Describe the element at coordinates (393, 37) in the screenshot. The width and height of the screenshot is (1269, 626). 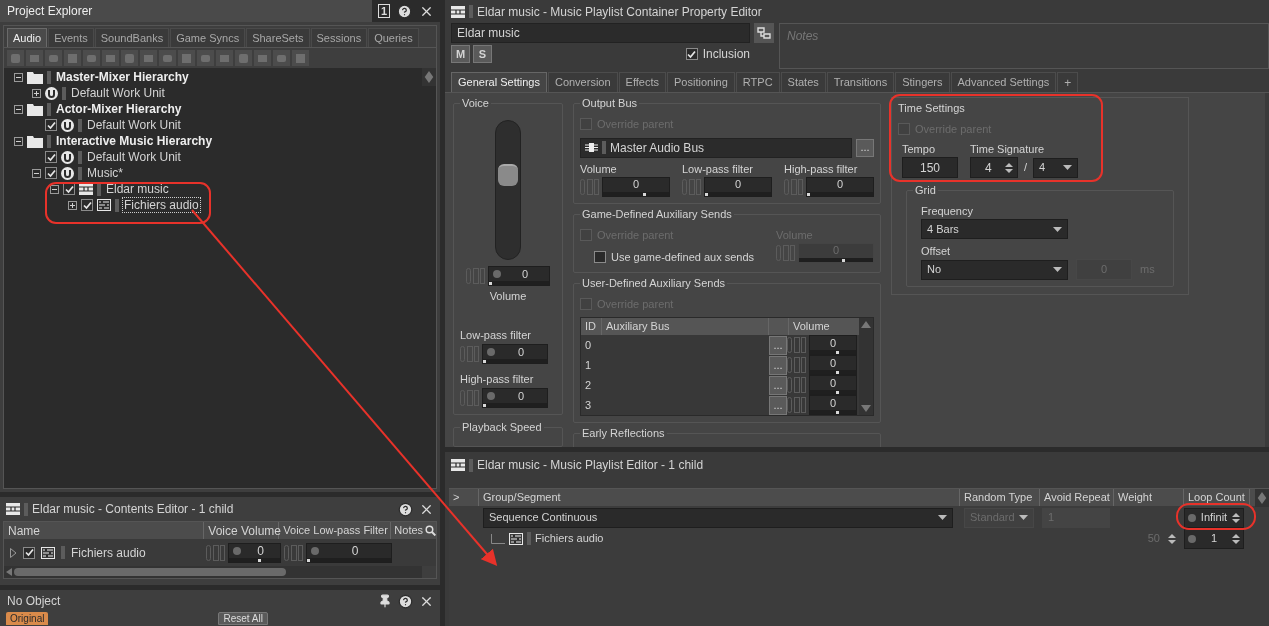
I see `tab: Queries` at that location.